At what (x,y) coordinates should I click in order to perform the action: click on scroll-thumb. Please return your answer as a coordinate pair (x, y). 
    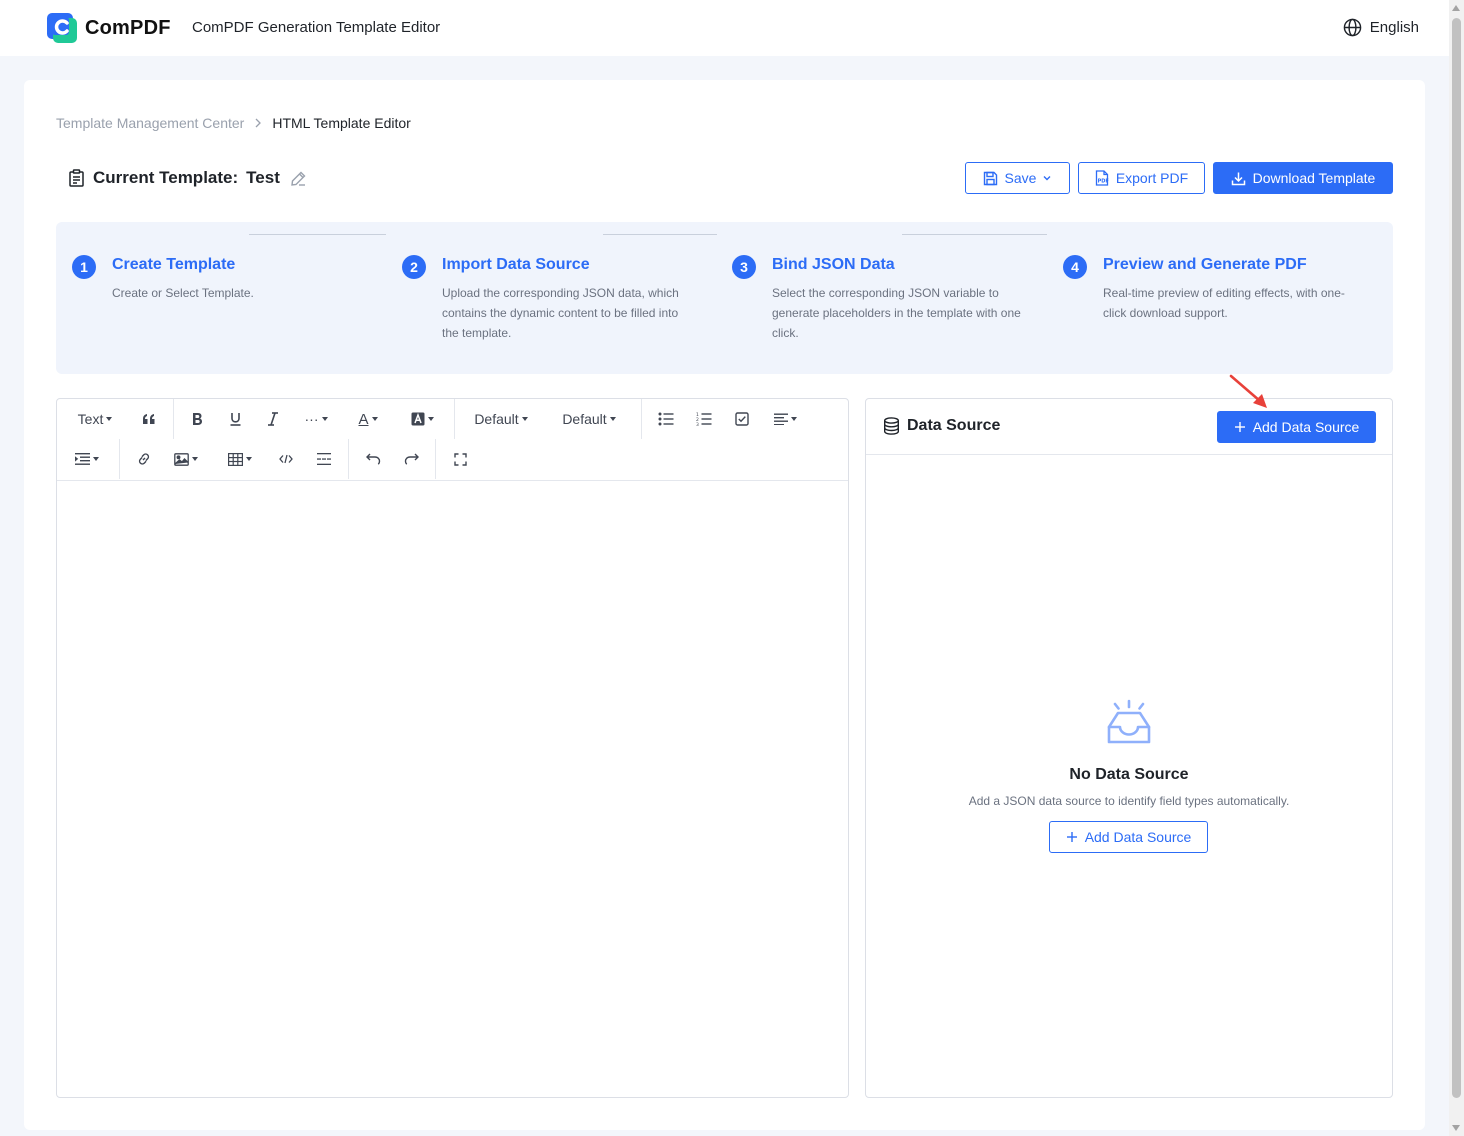
    Looking at the image, I should click on (1456, 558).